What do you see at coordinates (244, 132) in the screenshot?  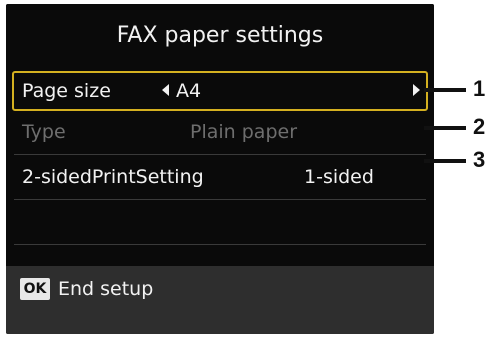 I see `type-value: Plain paper` at bounding box center [244, 132].